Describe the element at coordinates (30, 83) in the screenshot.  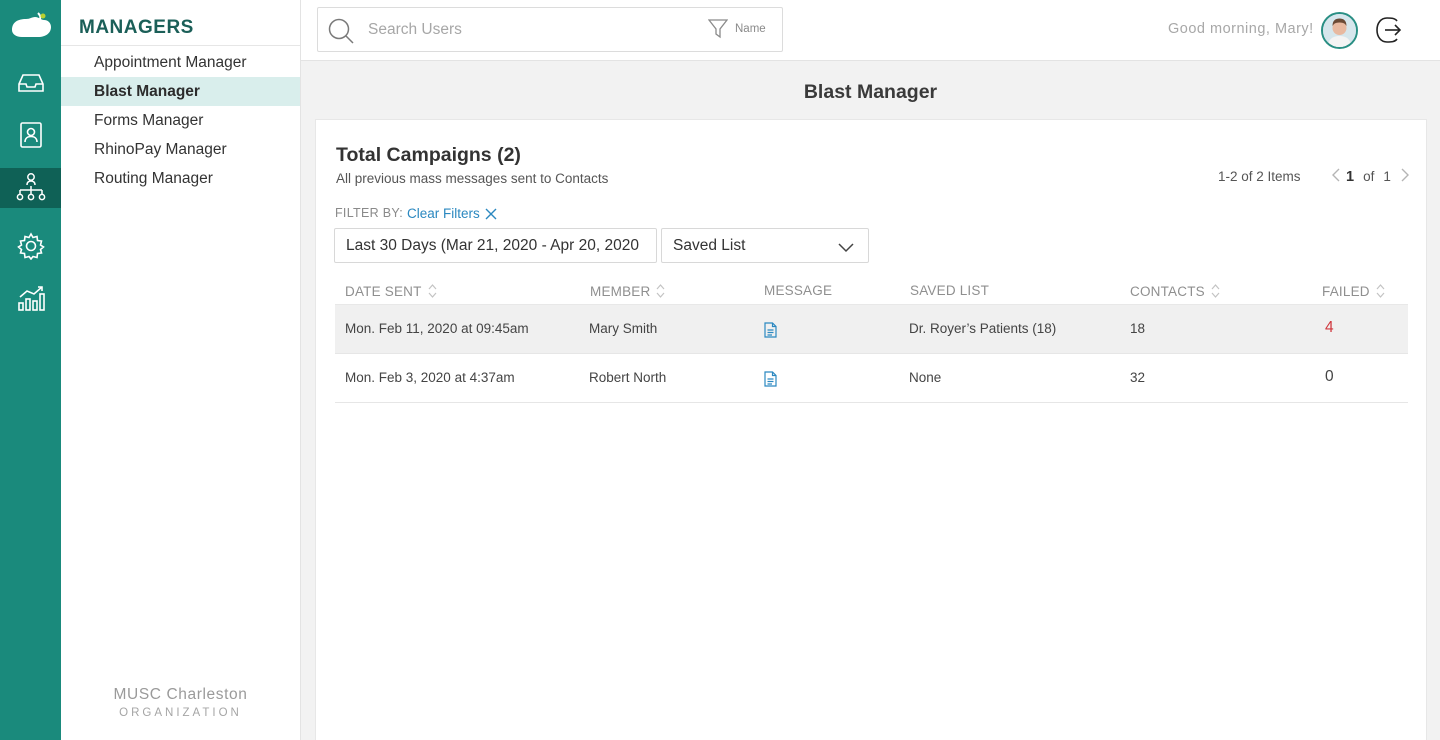
I see `inbox-icon` at that location.